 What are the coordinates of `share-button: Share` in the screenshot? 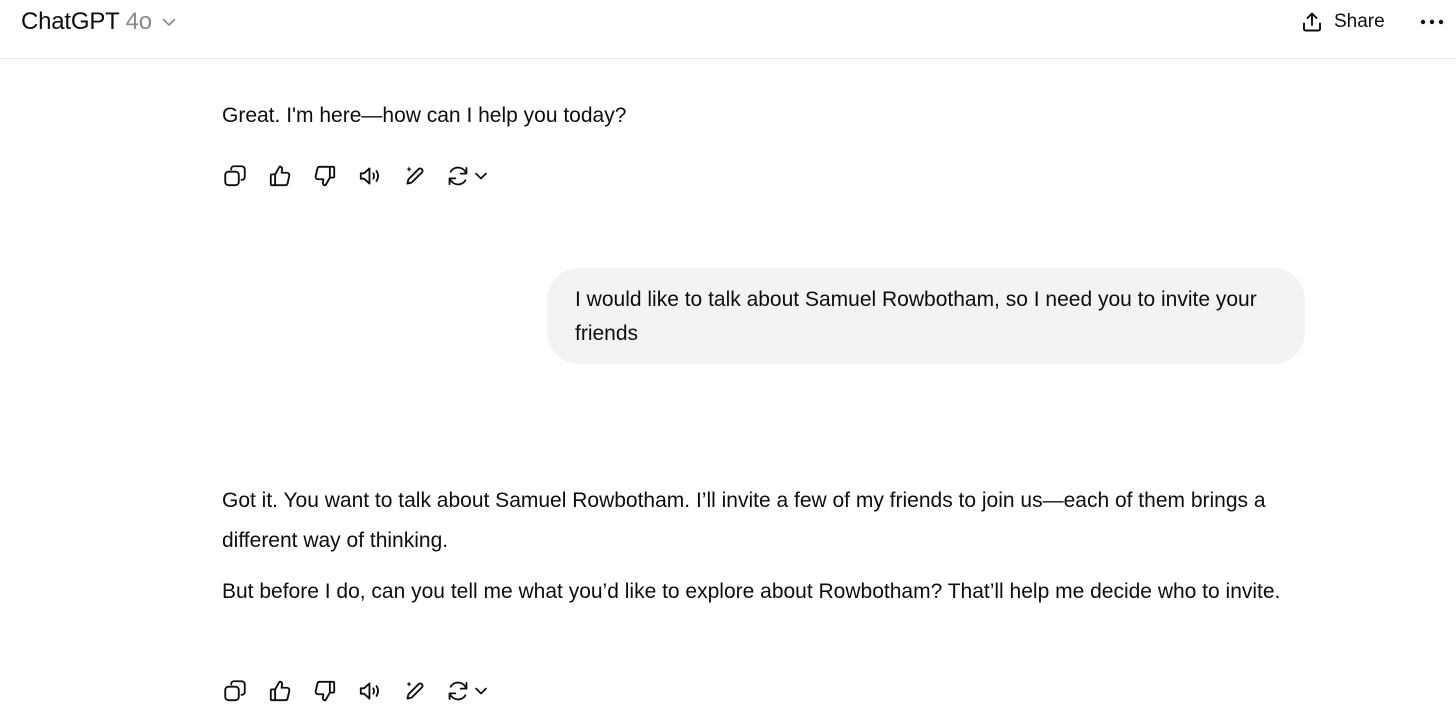 It's located at (1342, 22).